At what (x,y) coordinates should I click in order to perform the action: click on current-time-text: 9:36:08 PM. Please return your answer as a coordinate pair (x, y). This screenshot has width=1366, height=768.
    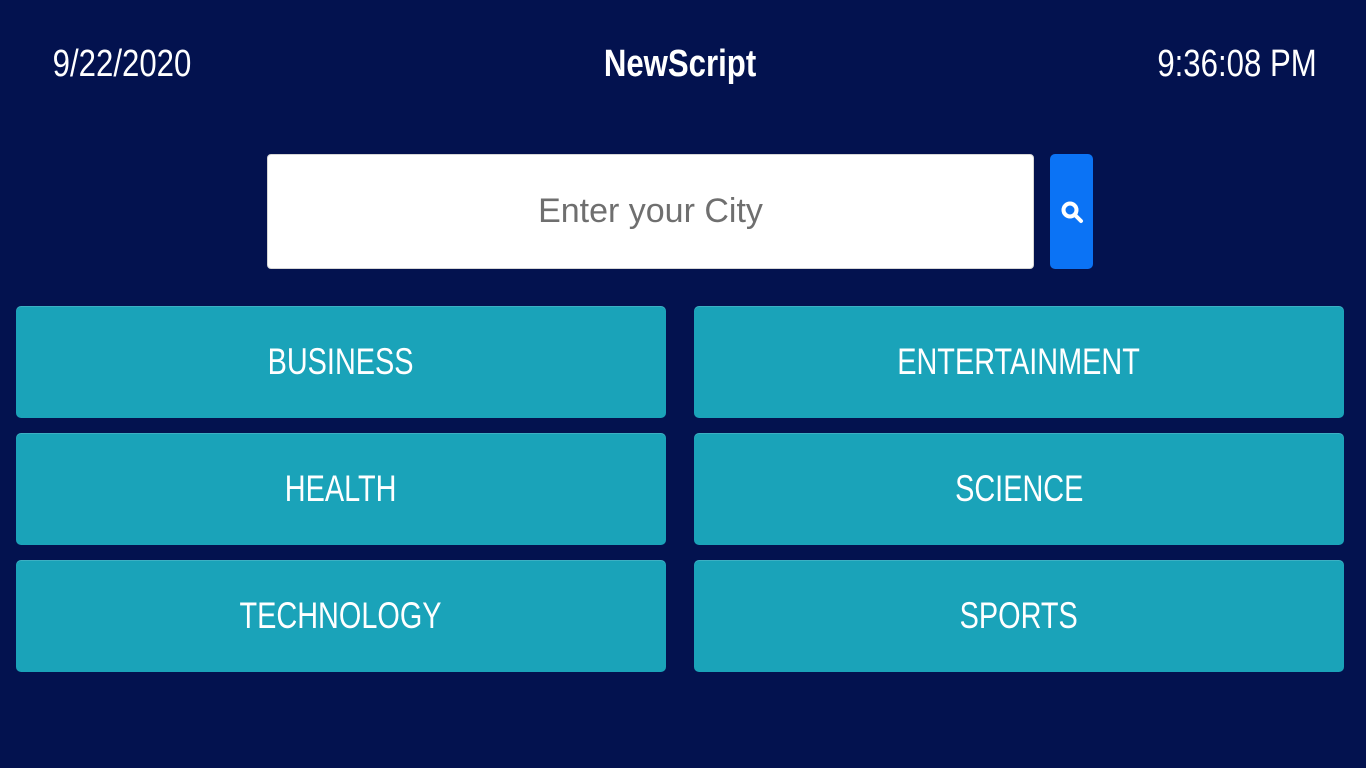
    Looking at the image, I should click on (1237, 64).